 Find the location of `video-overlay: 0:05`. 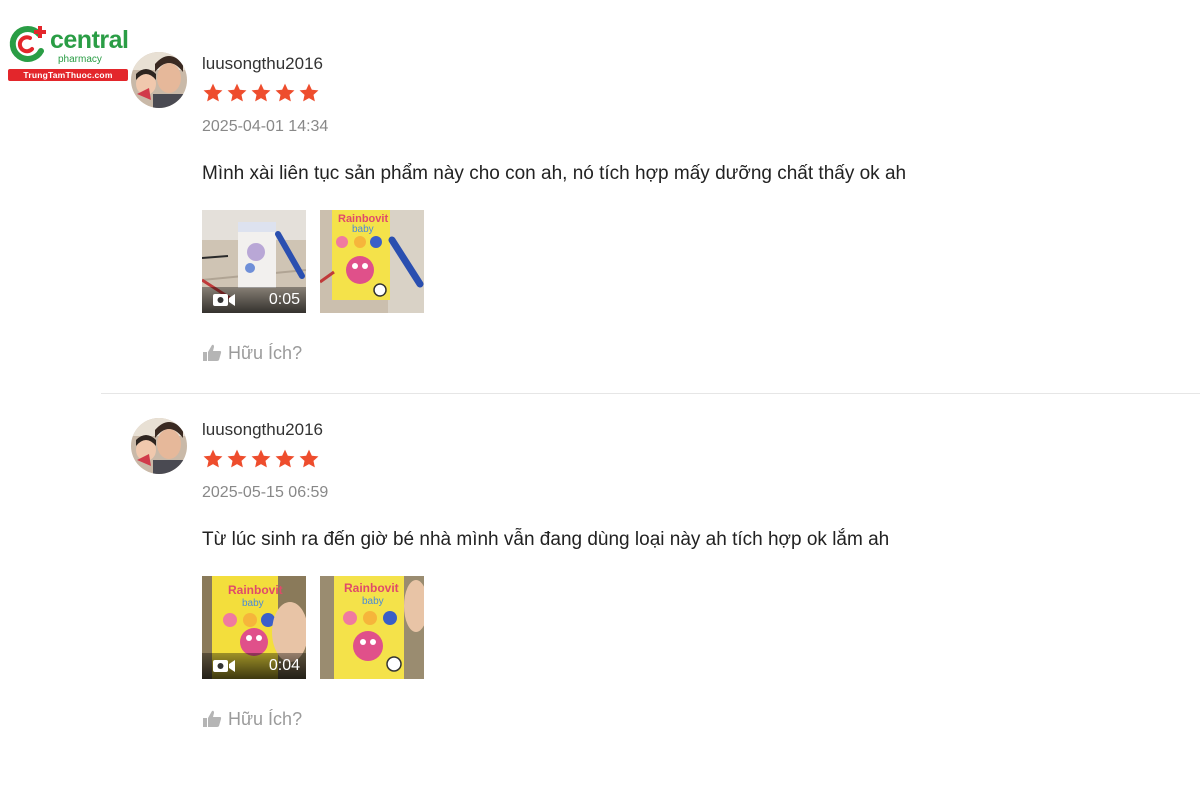

video-overlay: 0:05 is located at coordinates (254, 300).